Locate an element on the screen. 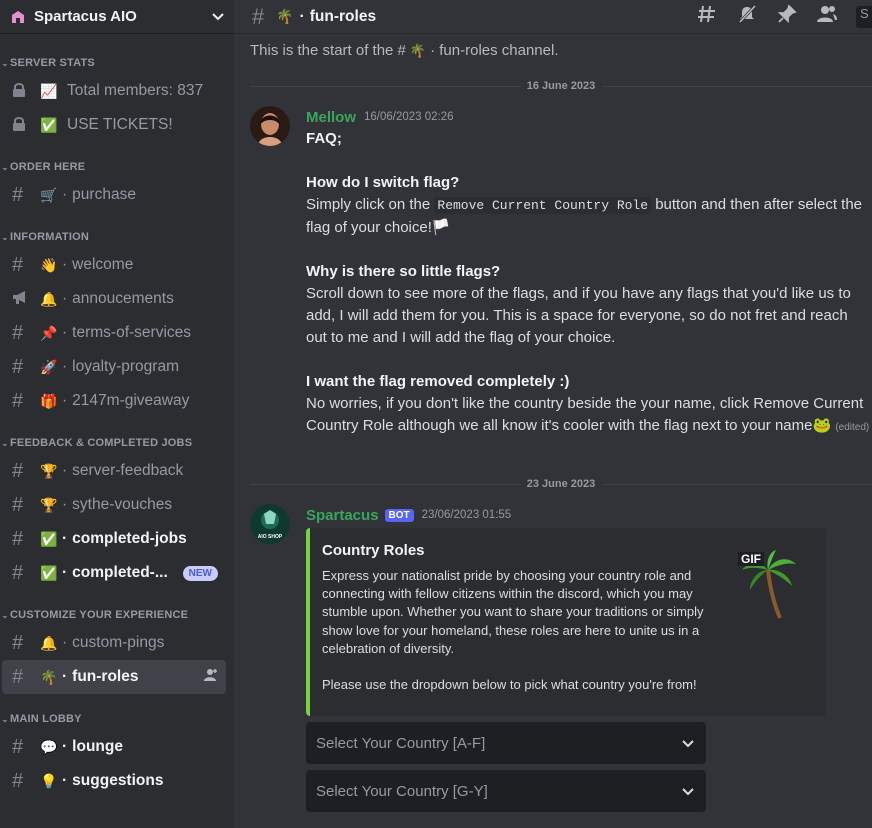 The width and height of the screenshot is (872, 828). category-header: ⌄ MAIN LOBBY is located at coordinates (117, 719).